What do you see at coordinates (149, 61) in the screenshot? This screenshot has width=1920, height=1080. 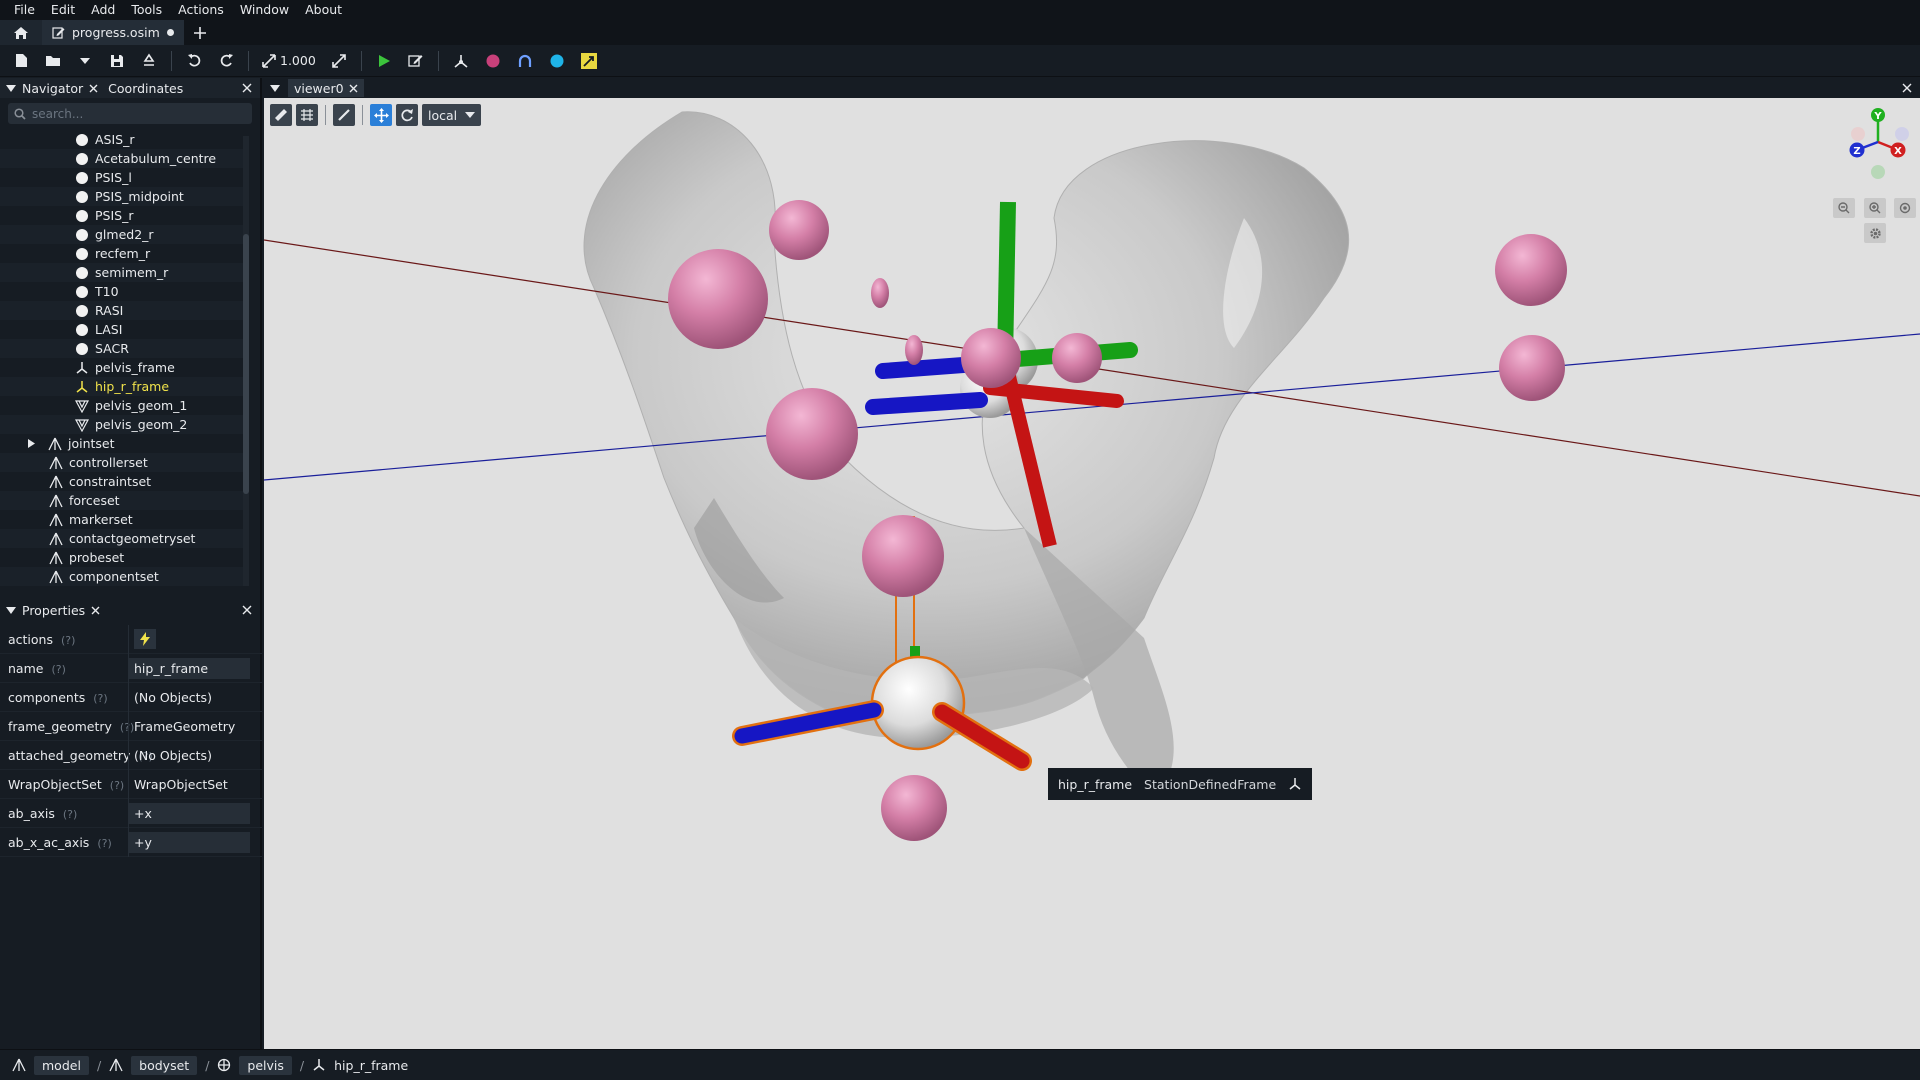 I see `reload-button` at bounding box center [149, 61].